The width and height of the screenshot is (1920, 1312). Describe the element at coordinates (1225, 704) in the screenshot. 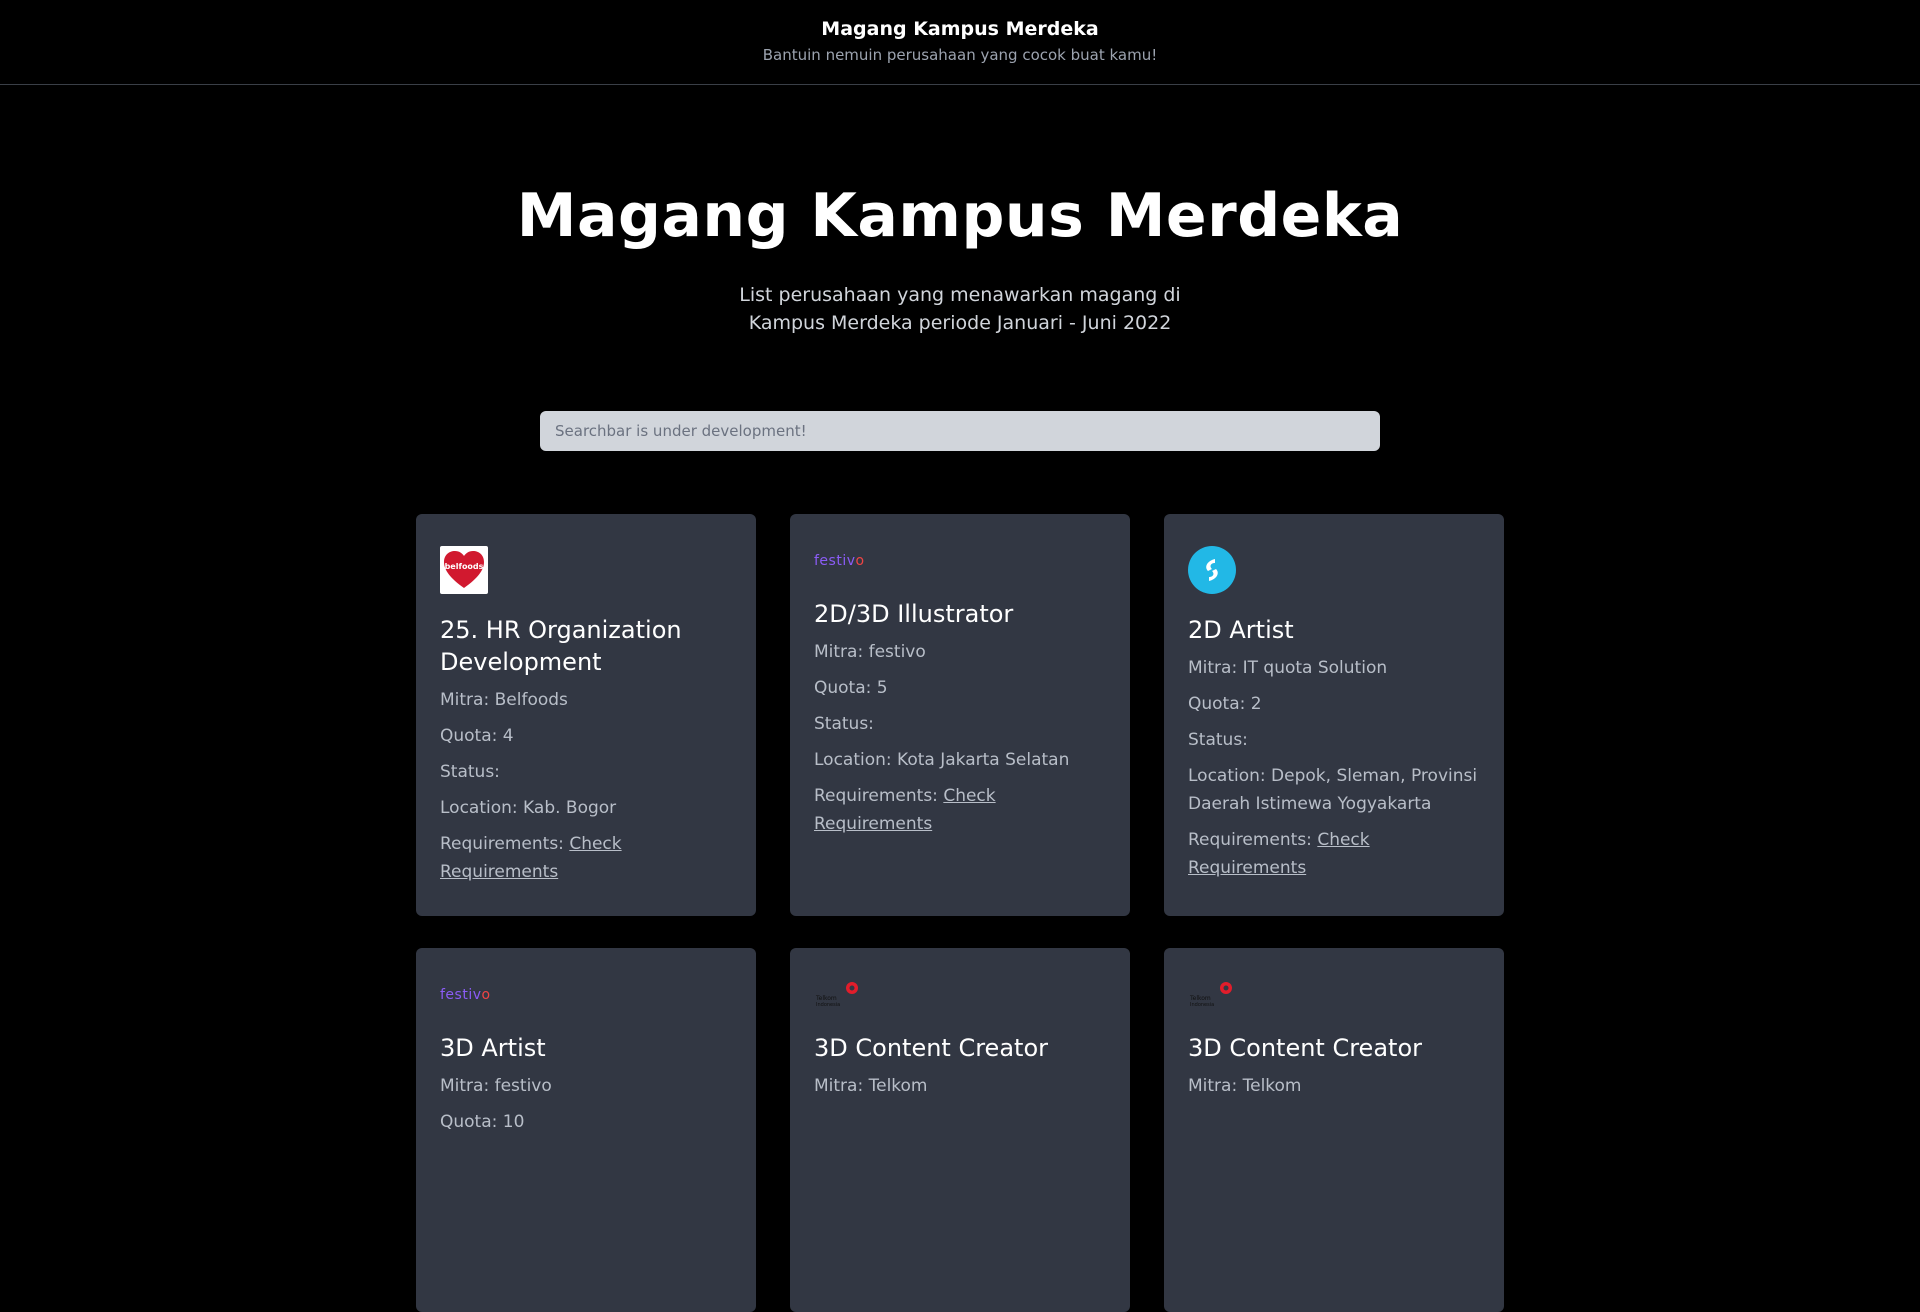

I see `card-quota: Quota: 2` at that location.